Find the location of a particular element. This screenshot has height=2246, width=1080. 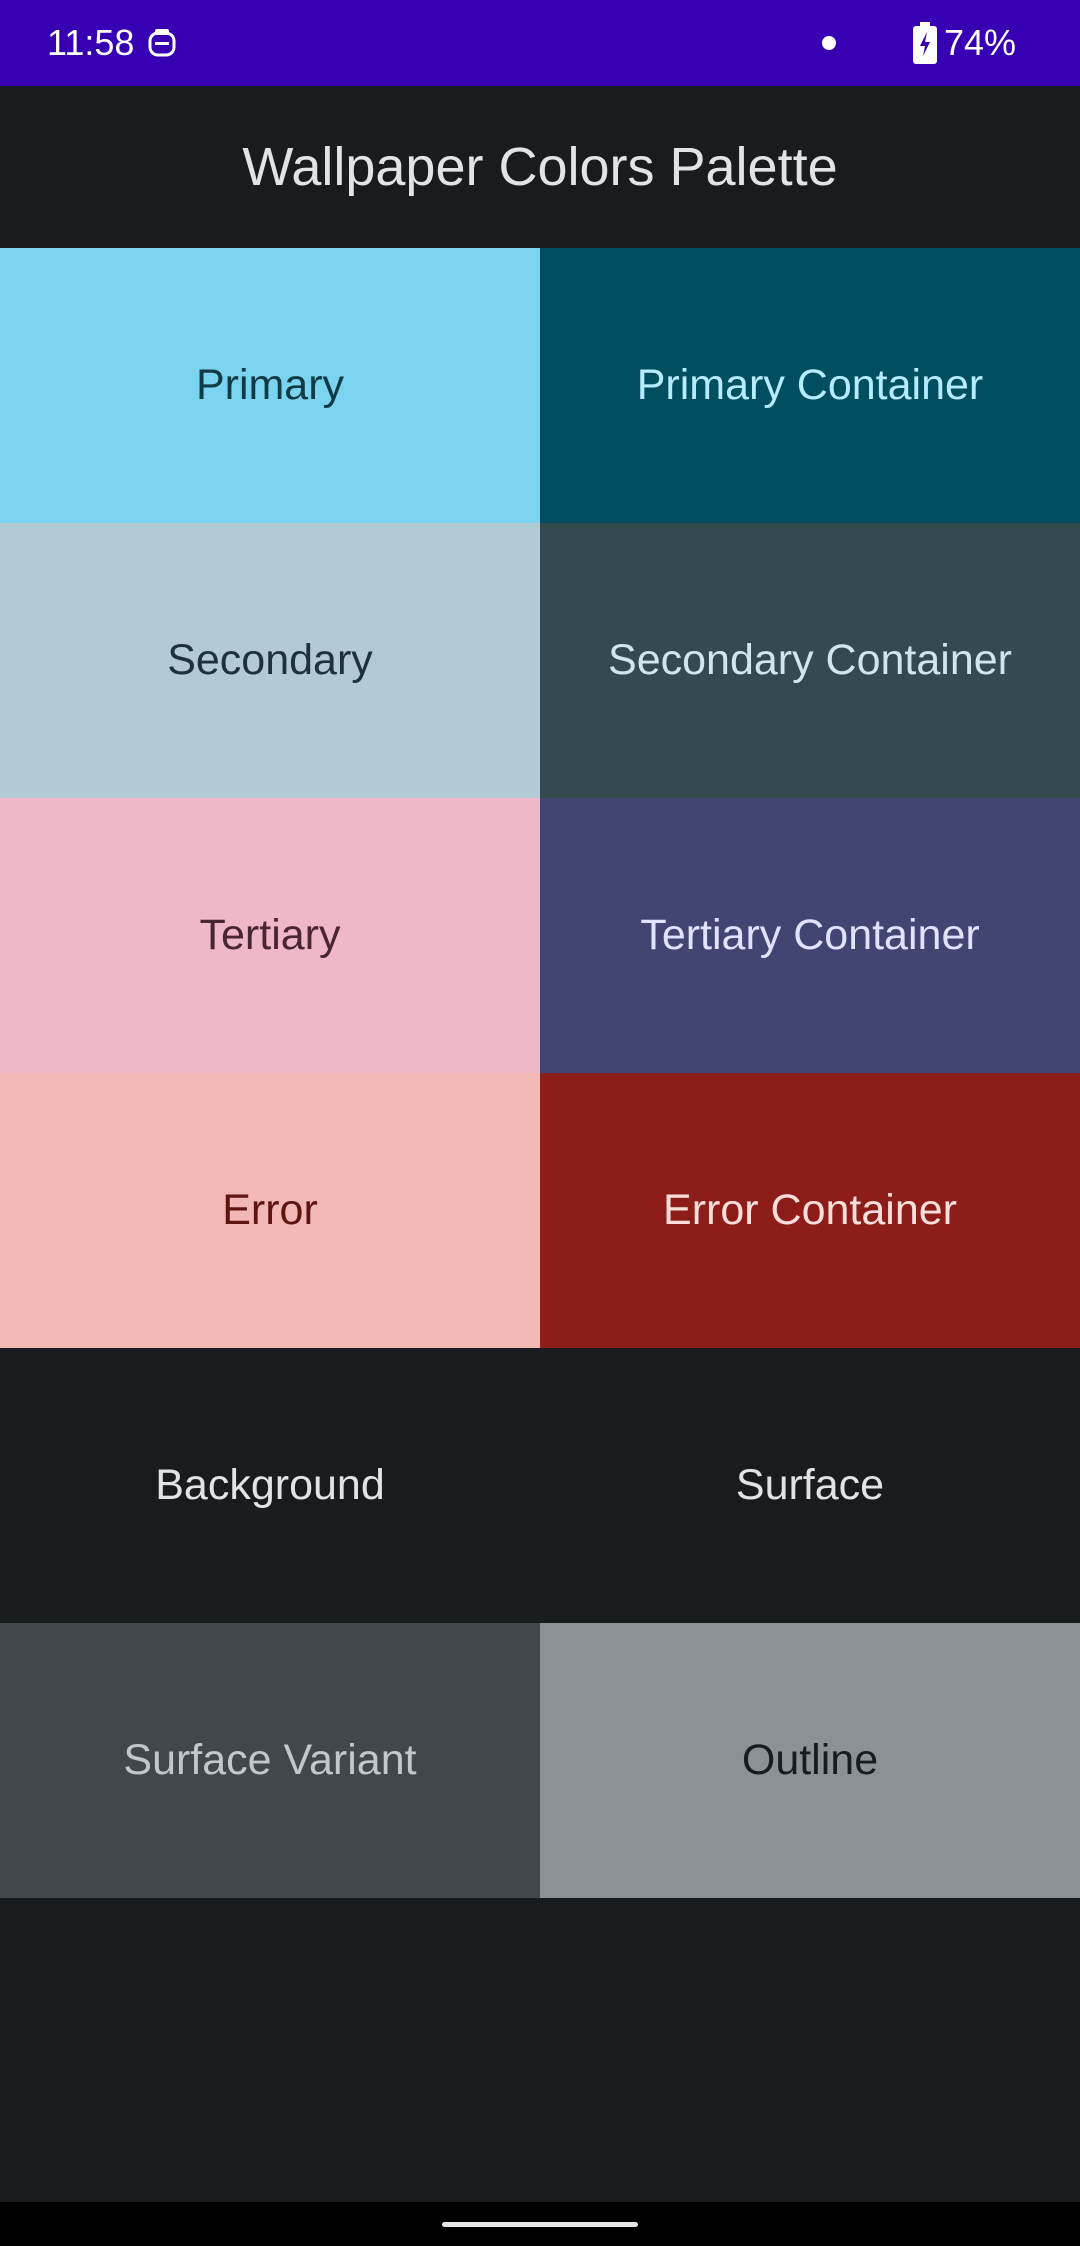

home-gesture-handle is located at coordinates (540, 2224).